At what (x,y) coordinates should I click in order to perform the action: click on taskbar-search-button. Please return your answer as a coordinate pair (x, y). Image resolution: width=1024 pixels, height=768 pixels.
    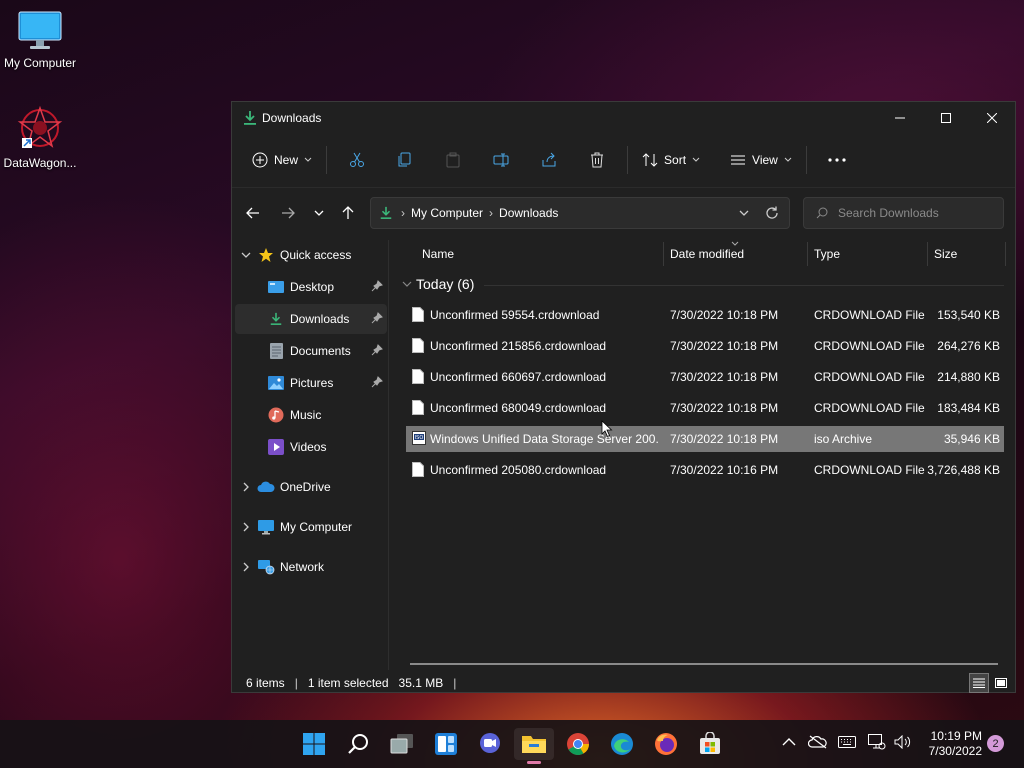
    Looking at the image, I should click on (358, 744).